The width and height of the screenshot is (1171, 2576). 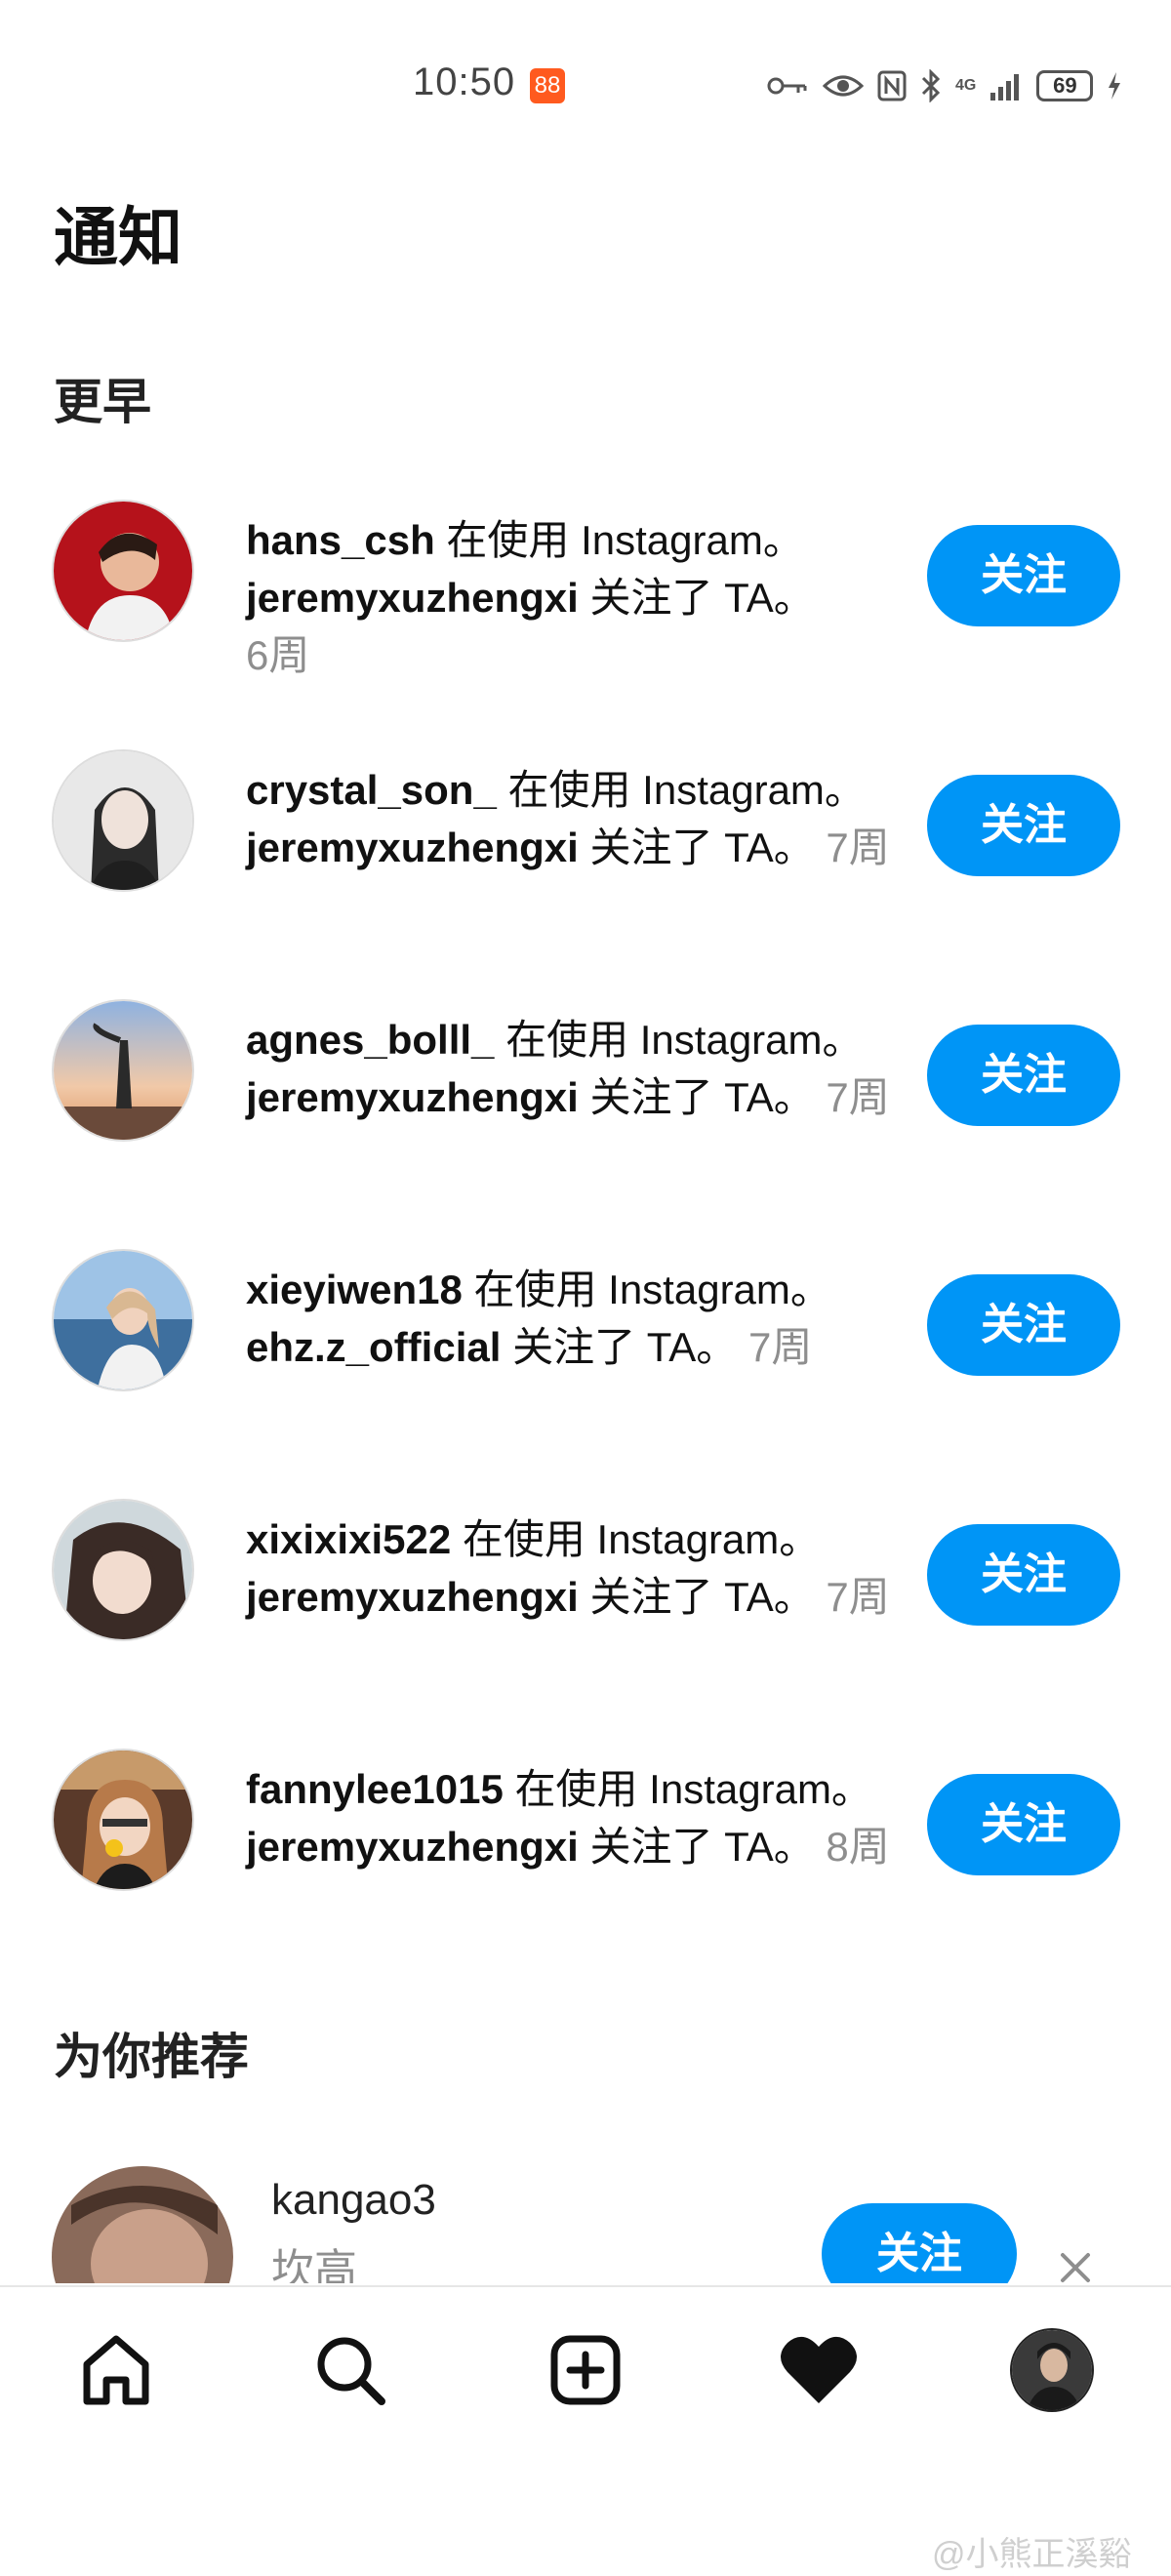 I want to click on nav-home, so click(x=116, y=2370).